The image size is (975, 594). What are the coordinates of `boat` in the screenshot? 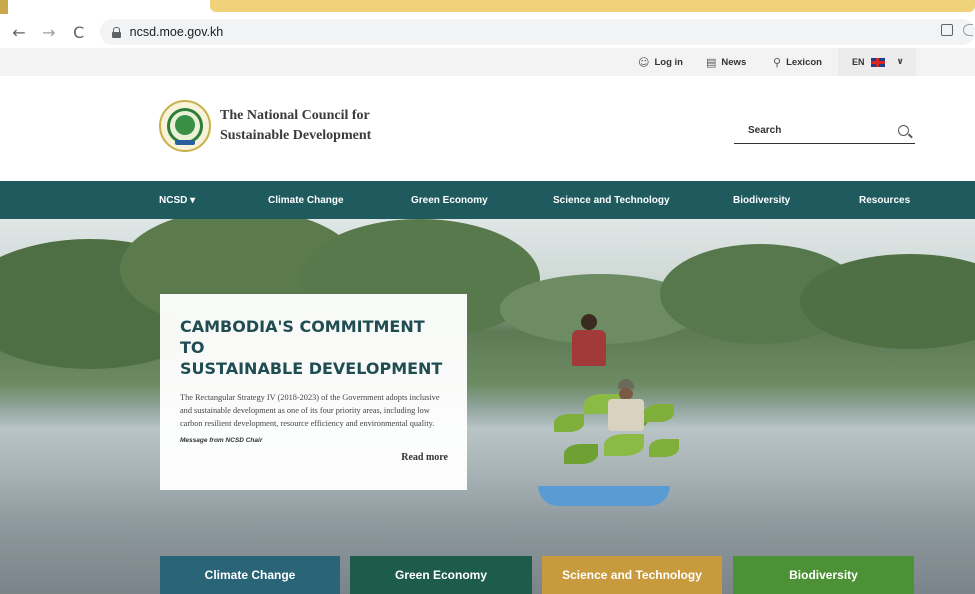 It's located at (604, 496).